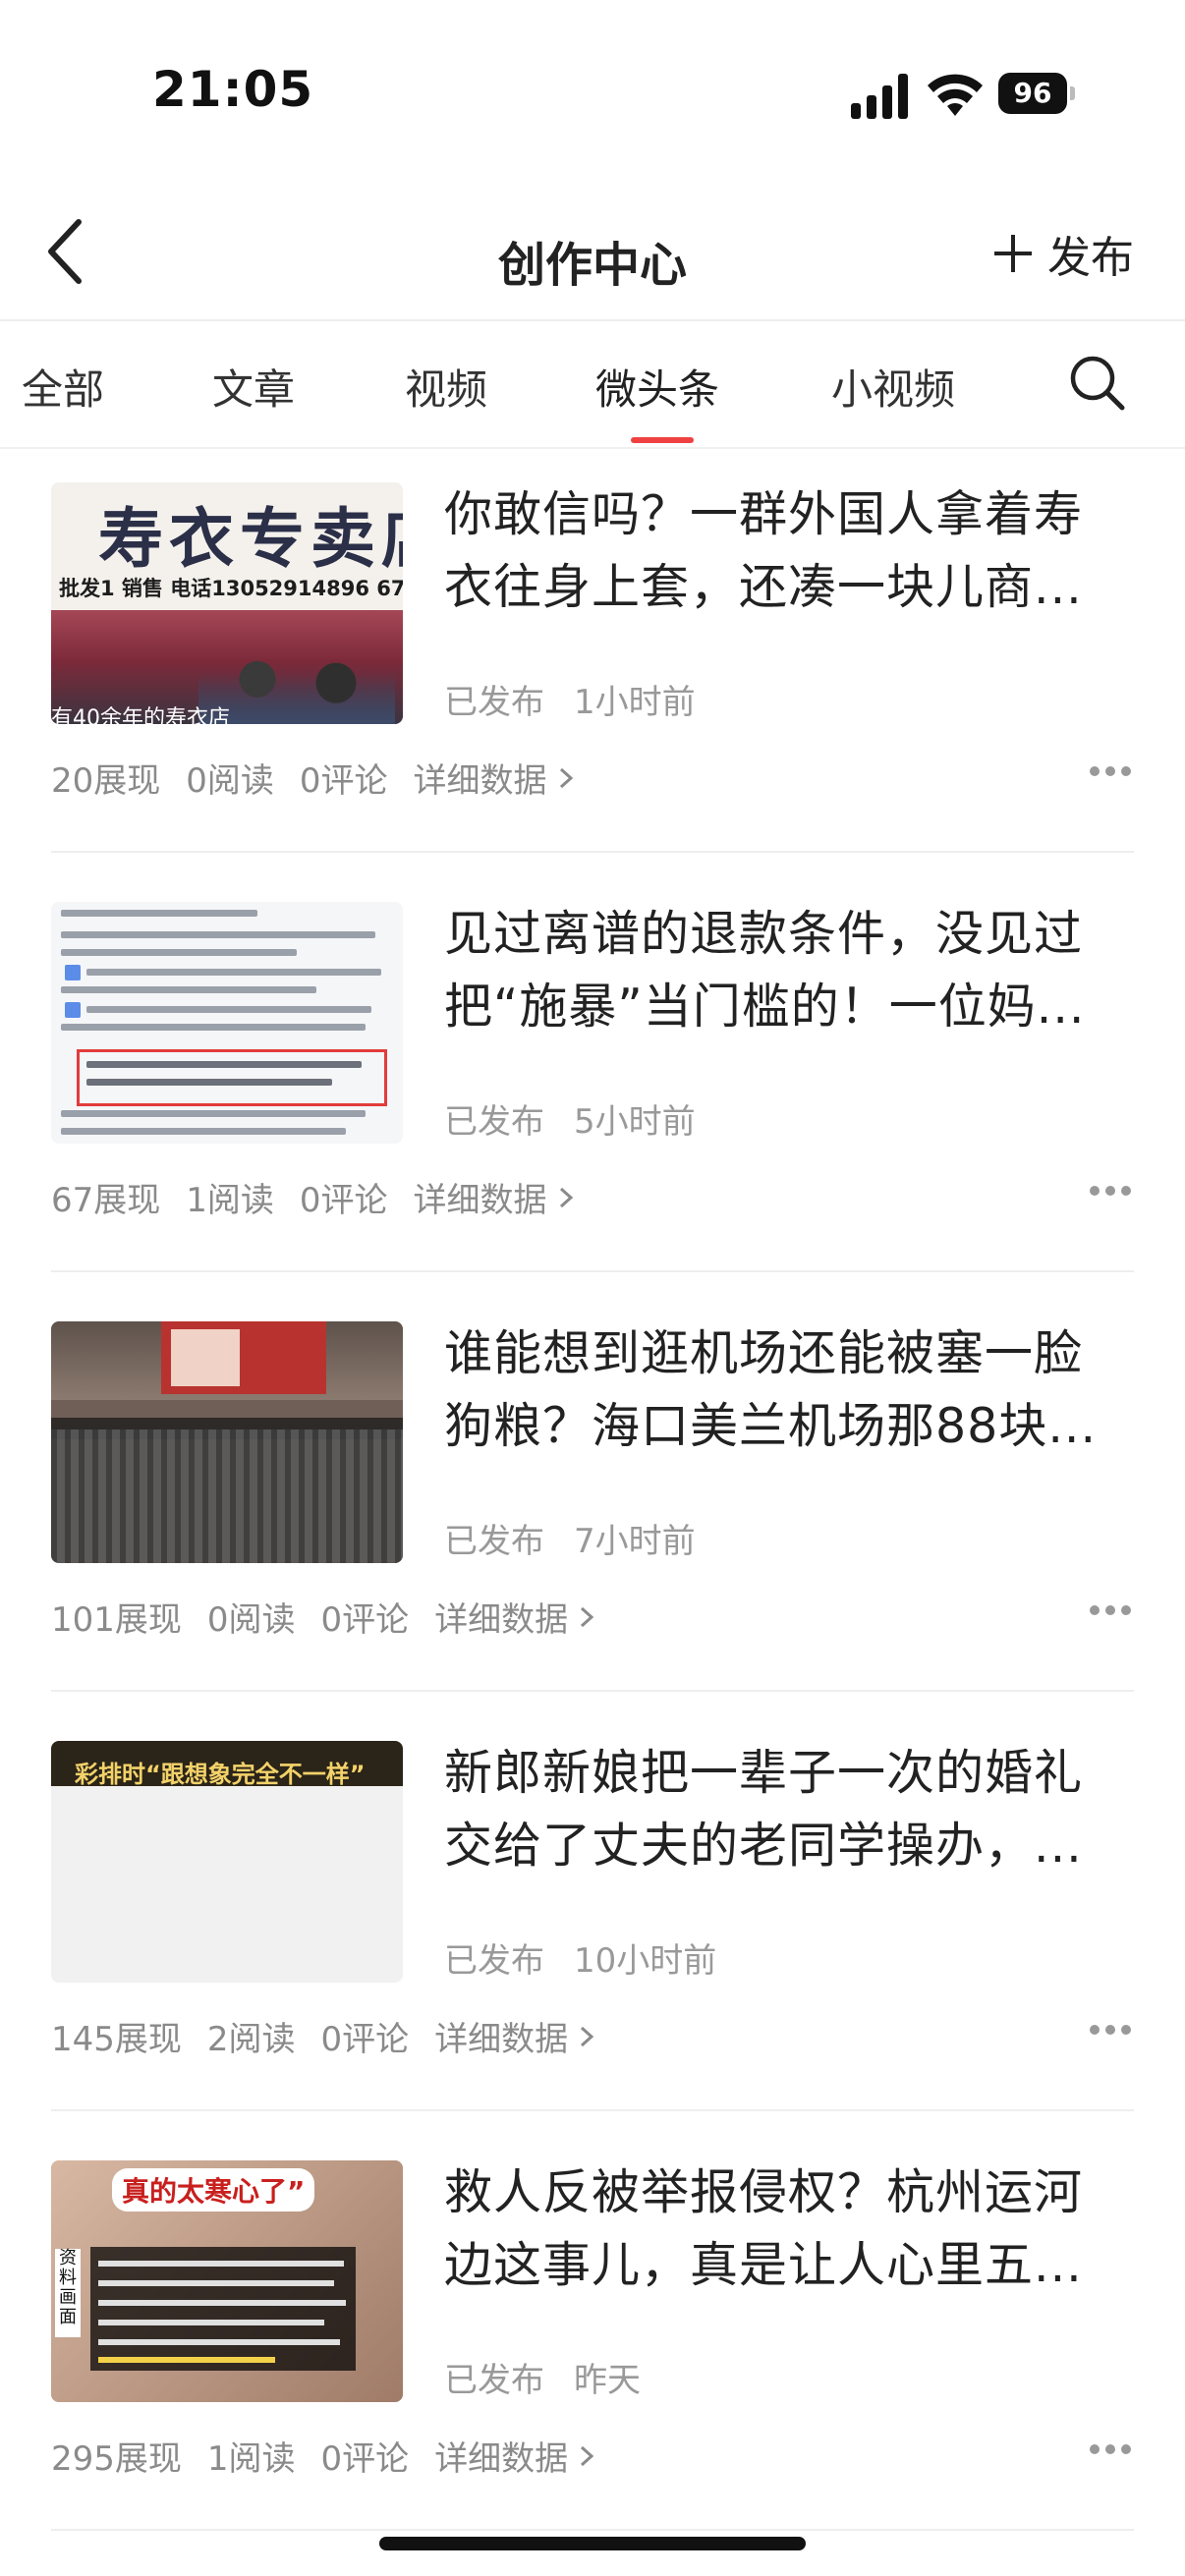 Image resolution: width=1185 pixels, height=2576 pixels. What do you see at coordinates (251, 538) in the screenshot?
I see `thumbnail-sign-text: 寿衣专卖店` at bounding box center [251, 538].